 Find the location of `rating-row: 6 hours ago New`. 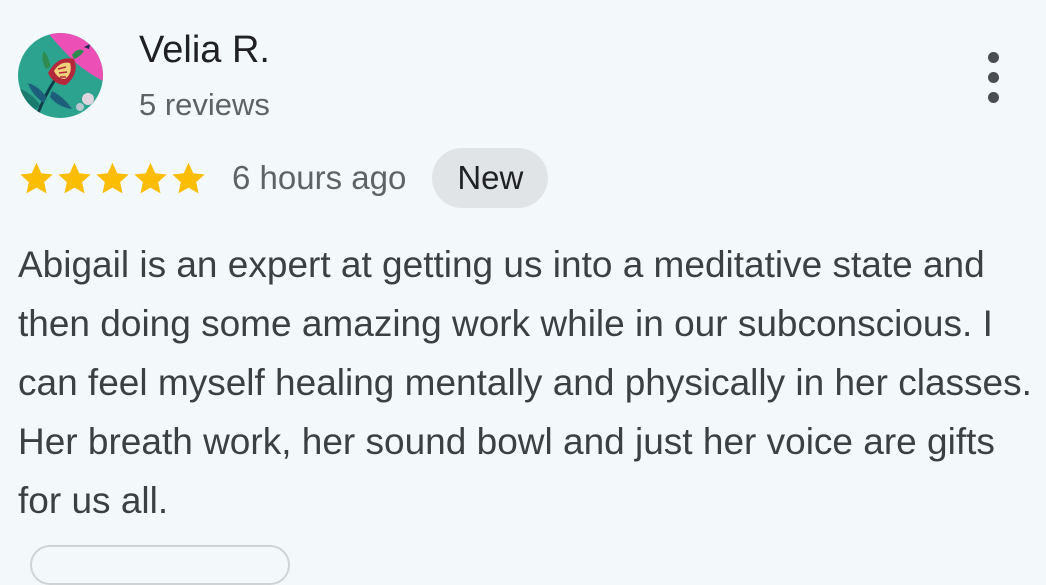

rating-row: 6 hours ago New is located at coordinates (283, 178).